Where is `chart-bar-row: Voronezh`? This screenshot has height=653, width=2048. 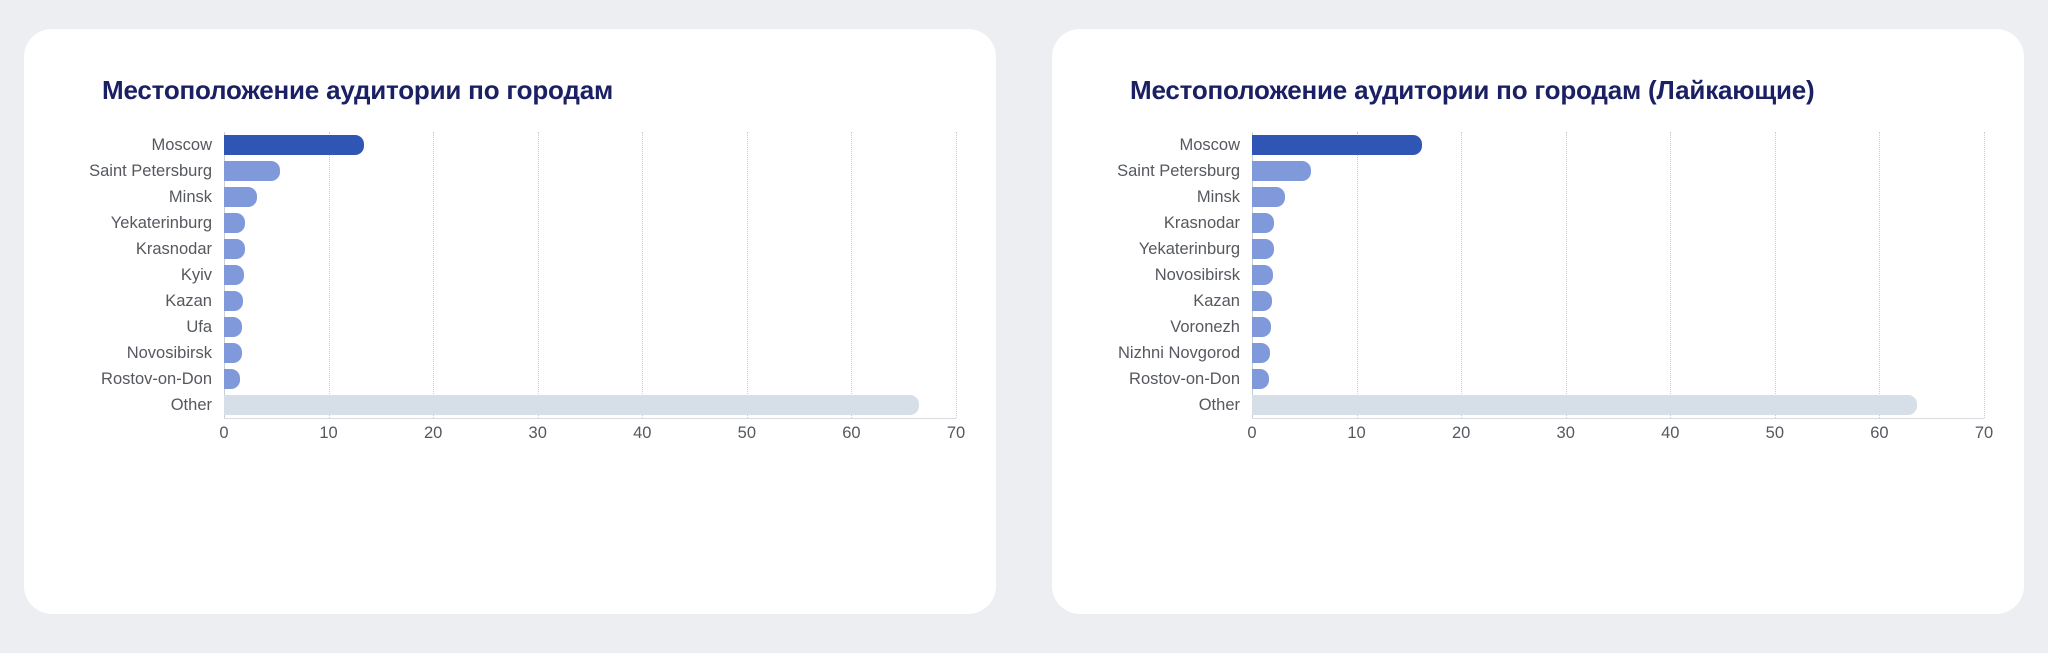
chart-bar-row: Voronezh is located at coordinates (1538, 327).